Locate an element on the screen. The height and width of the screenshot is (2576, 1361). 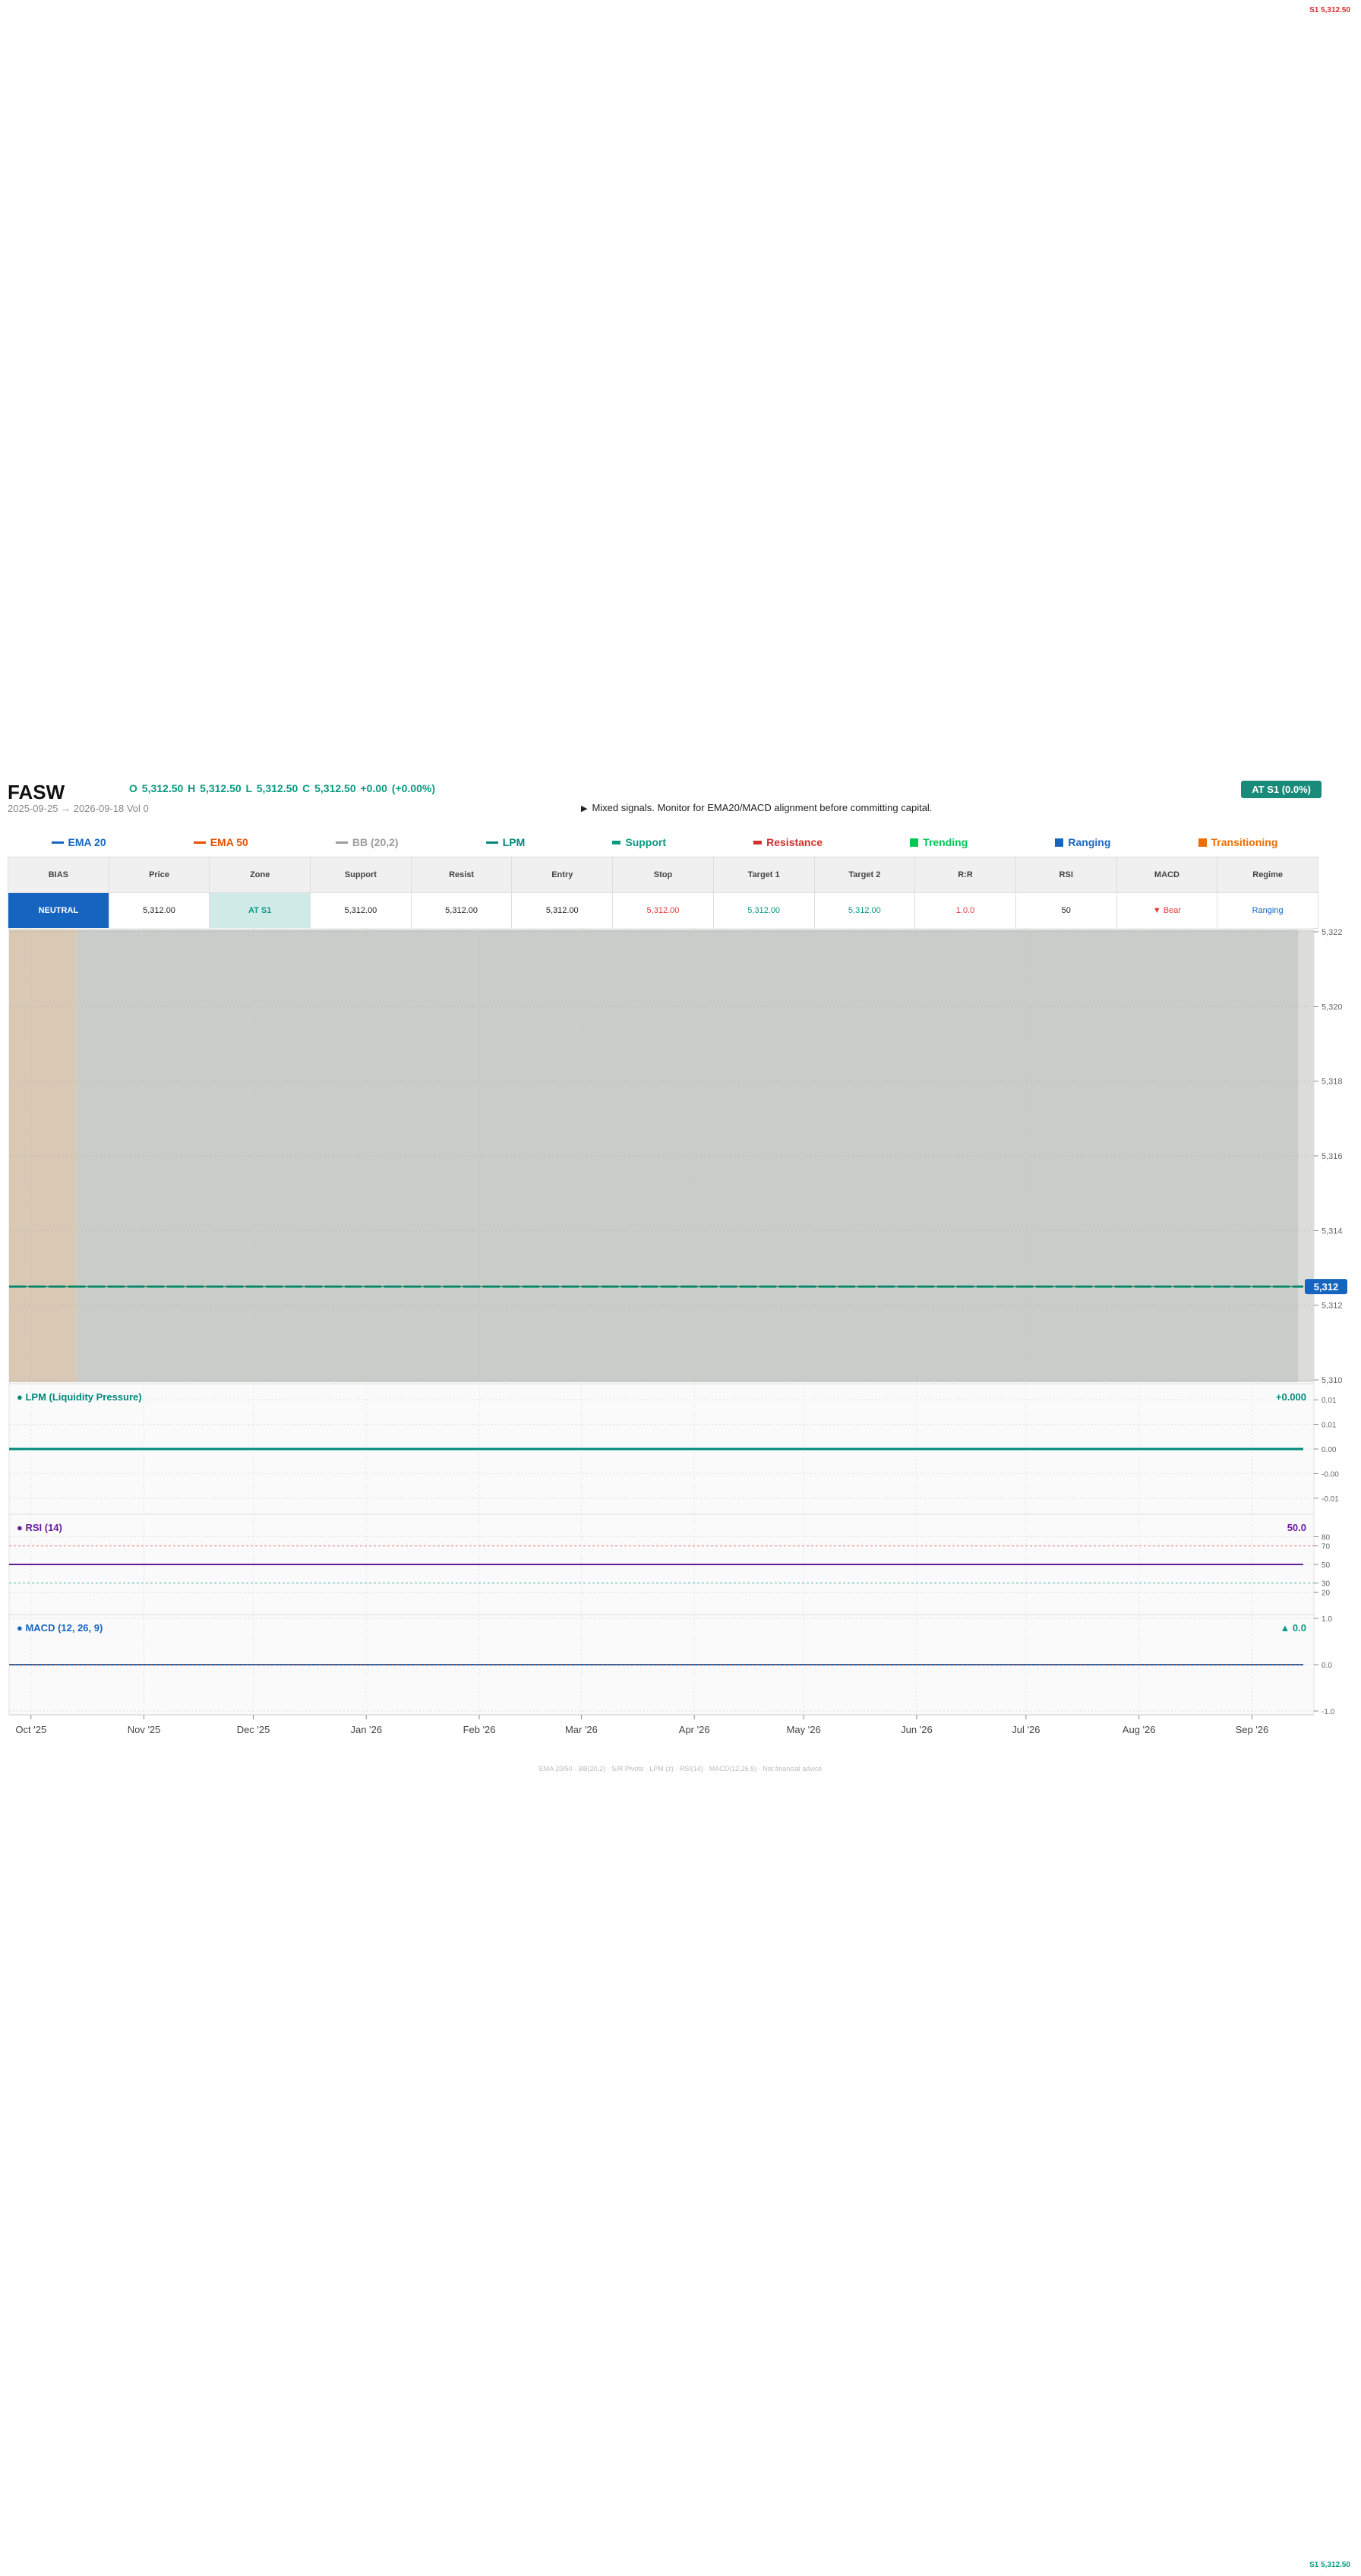
cell-rr: 1.0.0 is located at coordinates (965, 910).